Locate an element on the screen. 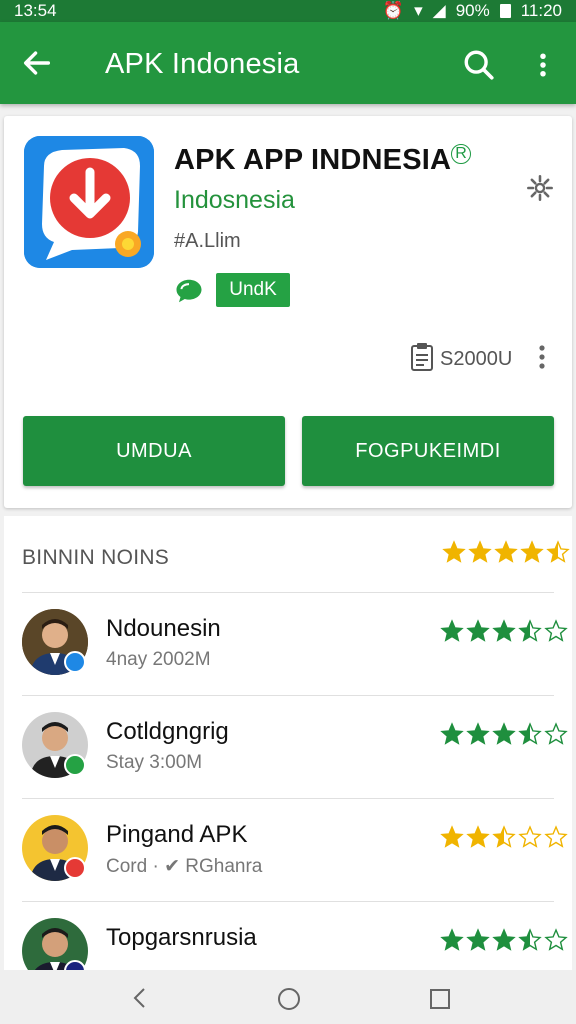 The height and width of the screenshot is (1024, 576). review-row: Pingand APK Cord · ✔ RGhanra is located at coordinates (295, 849).